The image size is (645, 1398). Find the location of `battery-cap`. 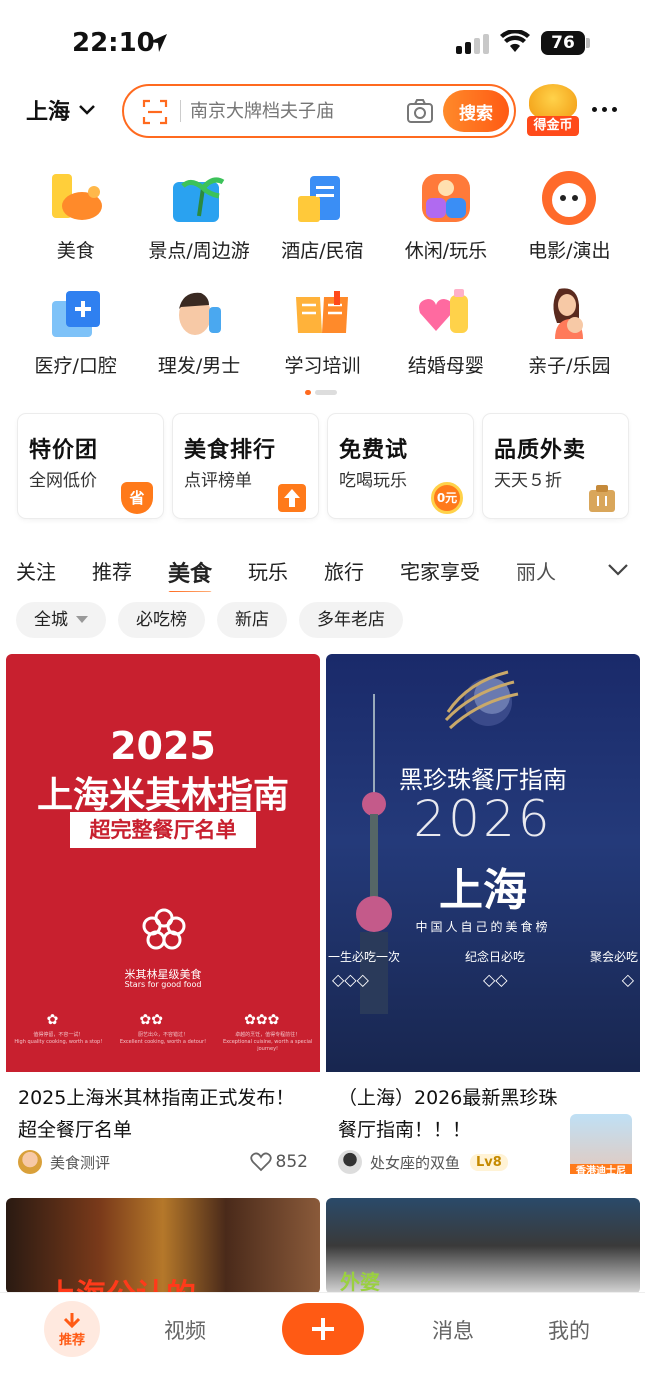

battery-cap is located at coordinates (588, 43).